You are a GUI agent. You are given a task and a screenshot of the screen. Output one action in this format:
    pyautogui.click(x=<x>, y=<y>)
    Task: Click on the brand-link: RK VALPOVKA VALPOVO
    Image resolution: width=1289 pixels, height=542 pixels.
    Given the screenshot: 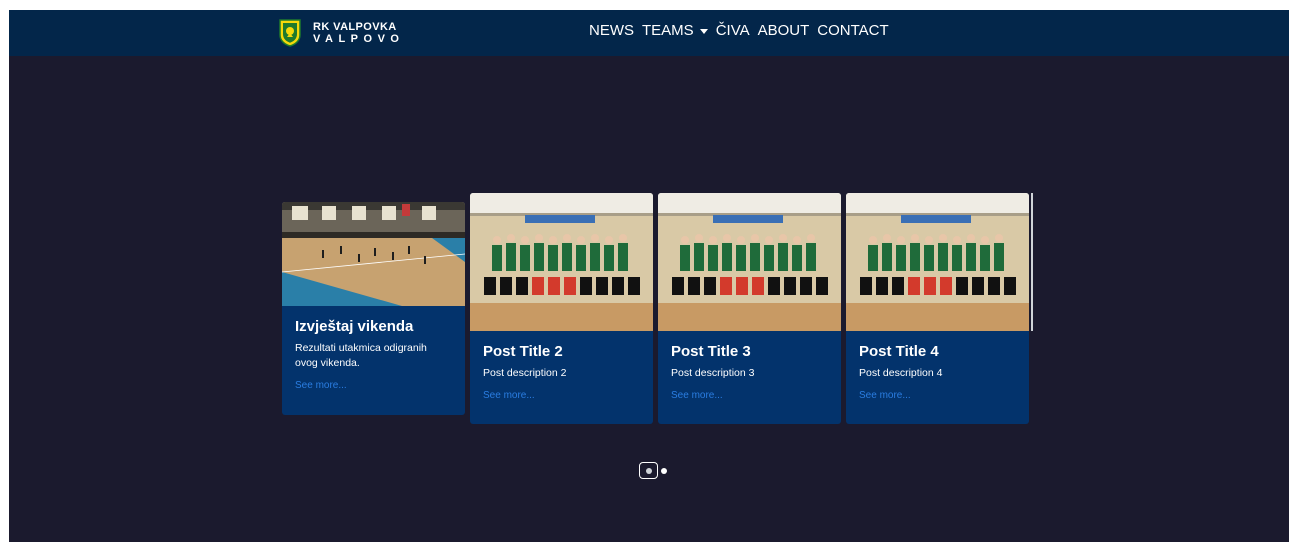 What is the action you would take?
    pyautogui.click(x=341, y=33)
    